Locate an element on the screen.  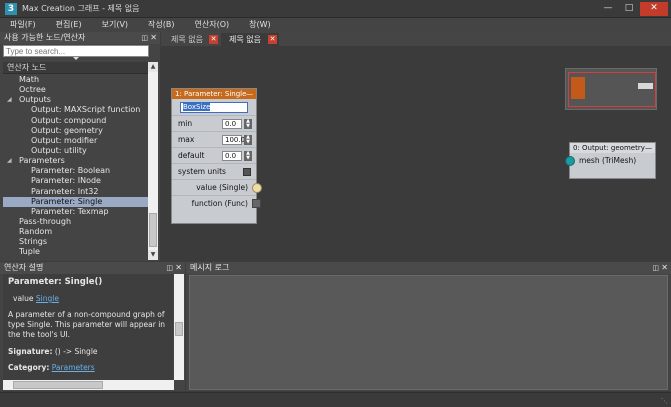
tree-item-parameters: ◢ Parameters is located at coordinates (75, 161).